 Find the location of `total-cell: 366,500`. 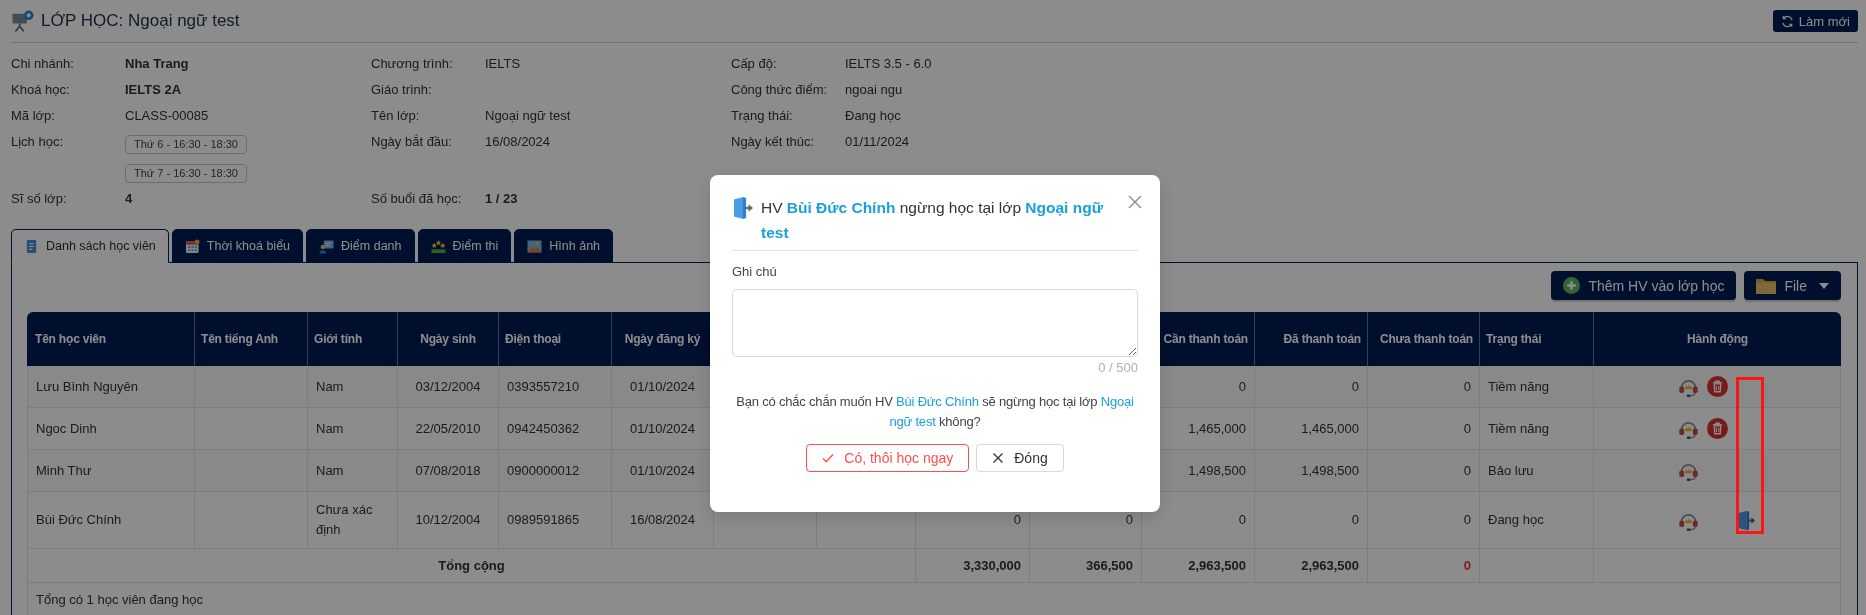

total-cell: 366,500 is located at coordinates (1086, 566).